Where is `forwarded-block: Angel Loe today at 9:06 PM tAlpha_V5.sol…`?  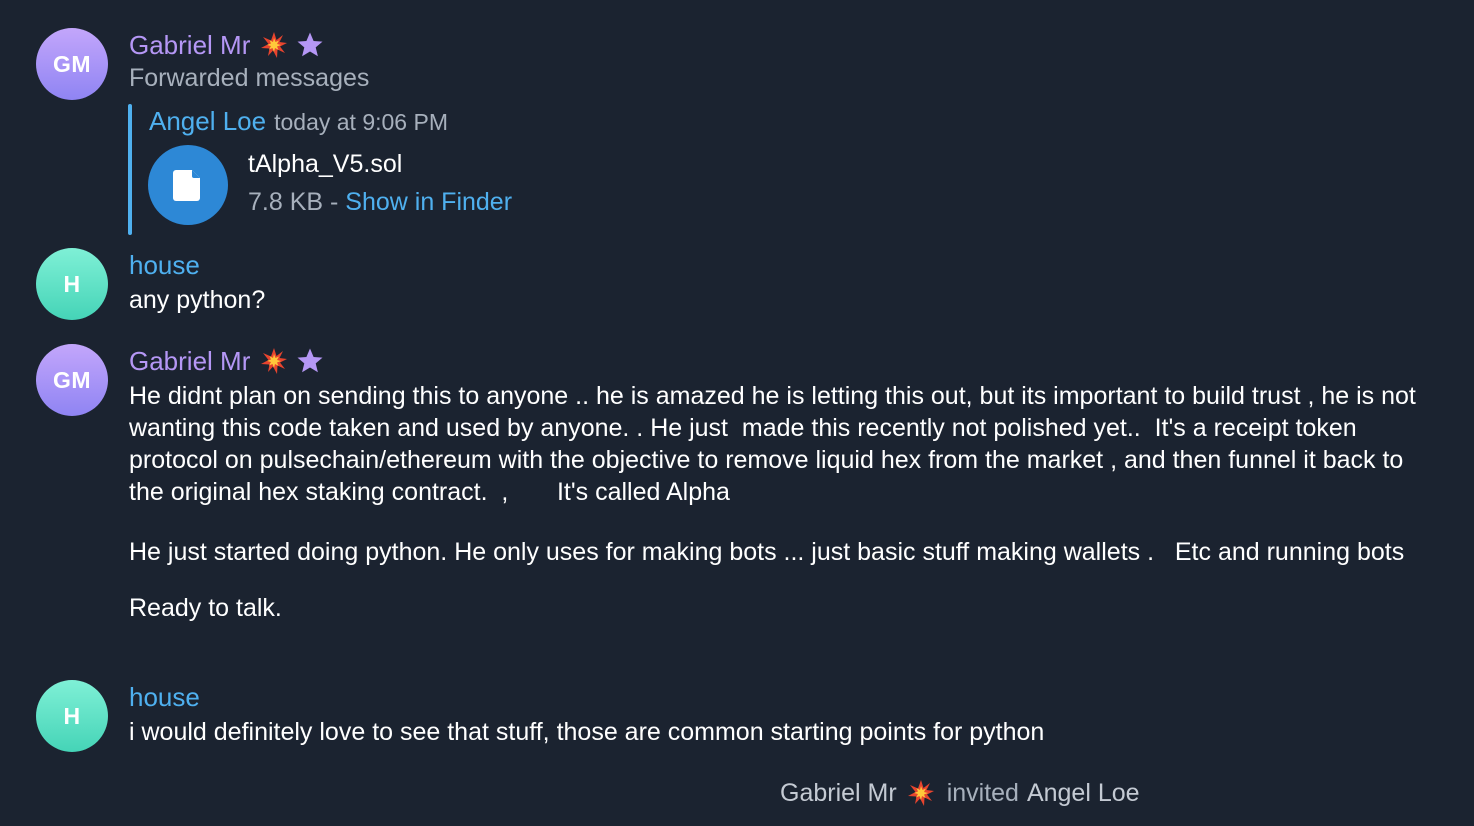 forwarded-block: Angel Loe today at 9:06 PM tAlpha_V5.sol… is located at coordinates (378, 169).